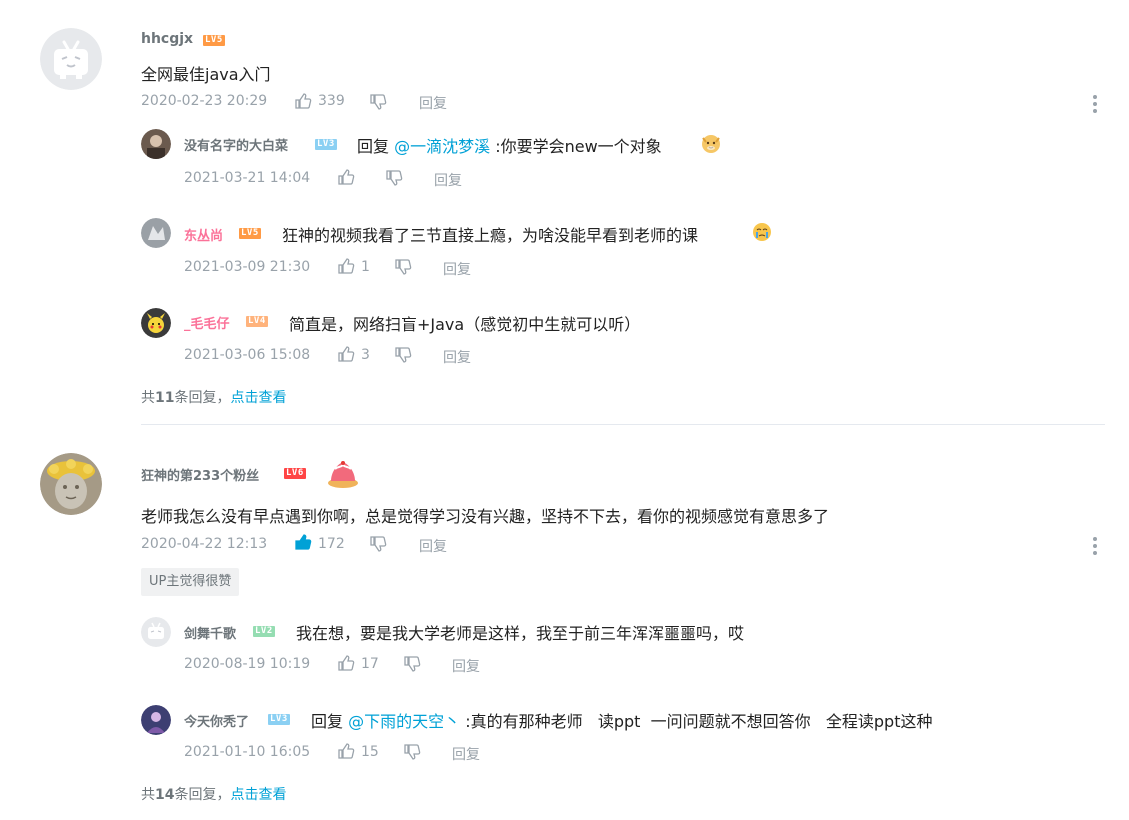 The height and width of the screenshot is (820, 1129). I want to click on mention-link: @一滴沈梦溪, so click(442, 146).